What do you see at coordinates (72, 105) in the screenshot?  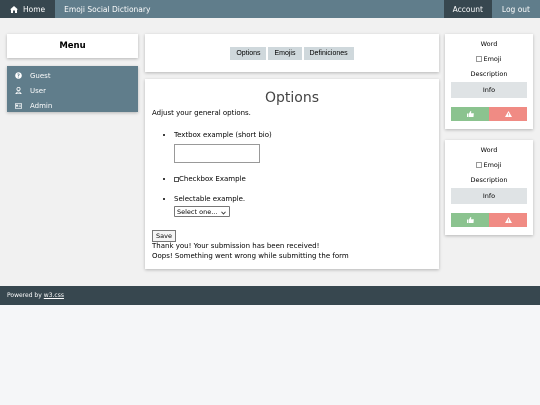 I see `sidebar-item-admin: Admin` at bounding box center [72, 105].